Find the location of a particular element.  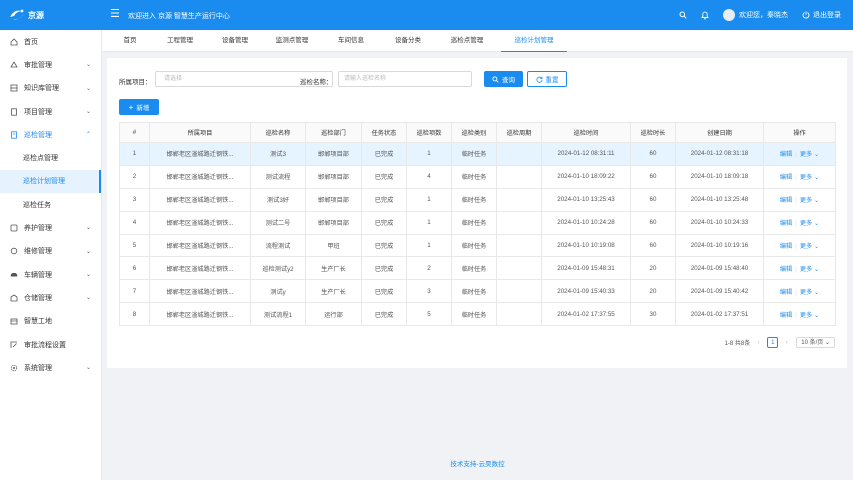

tab-monitoring-points: 监测点管理 is located at coordinates (292, 41).